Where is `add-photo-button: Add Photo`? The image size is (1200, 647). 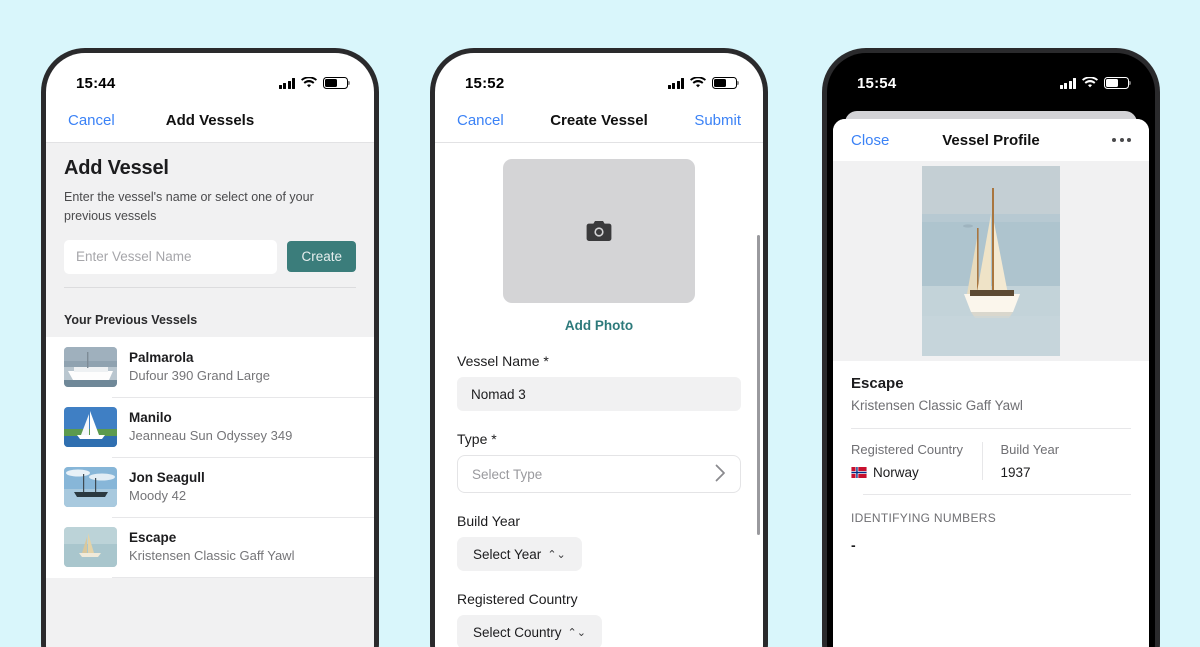
add-photo-button: Add Photo is located at coordinates (599, 325).